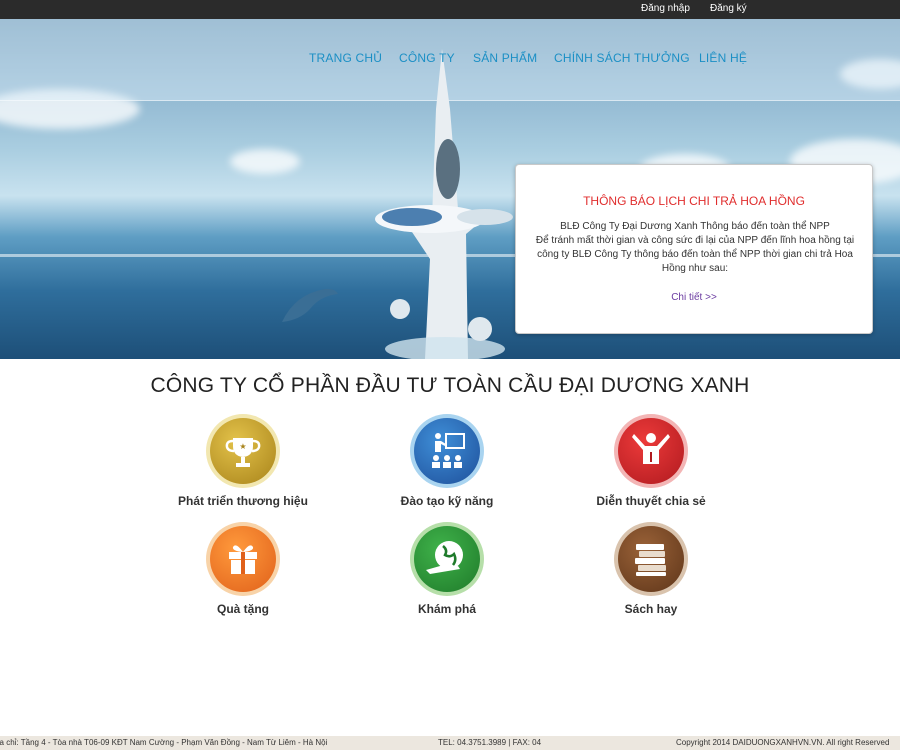 Image resolution: width=900 pixels, height=750 pixels. What do you see at coordinates (694, 201) in the screenshot?
I see `notice-title: THÔNG BÁO LỊCH CHI TRẢ HOA HỒNG` at bounding box center [694, 201].